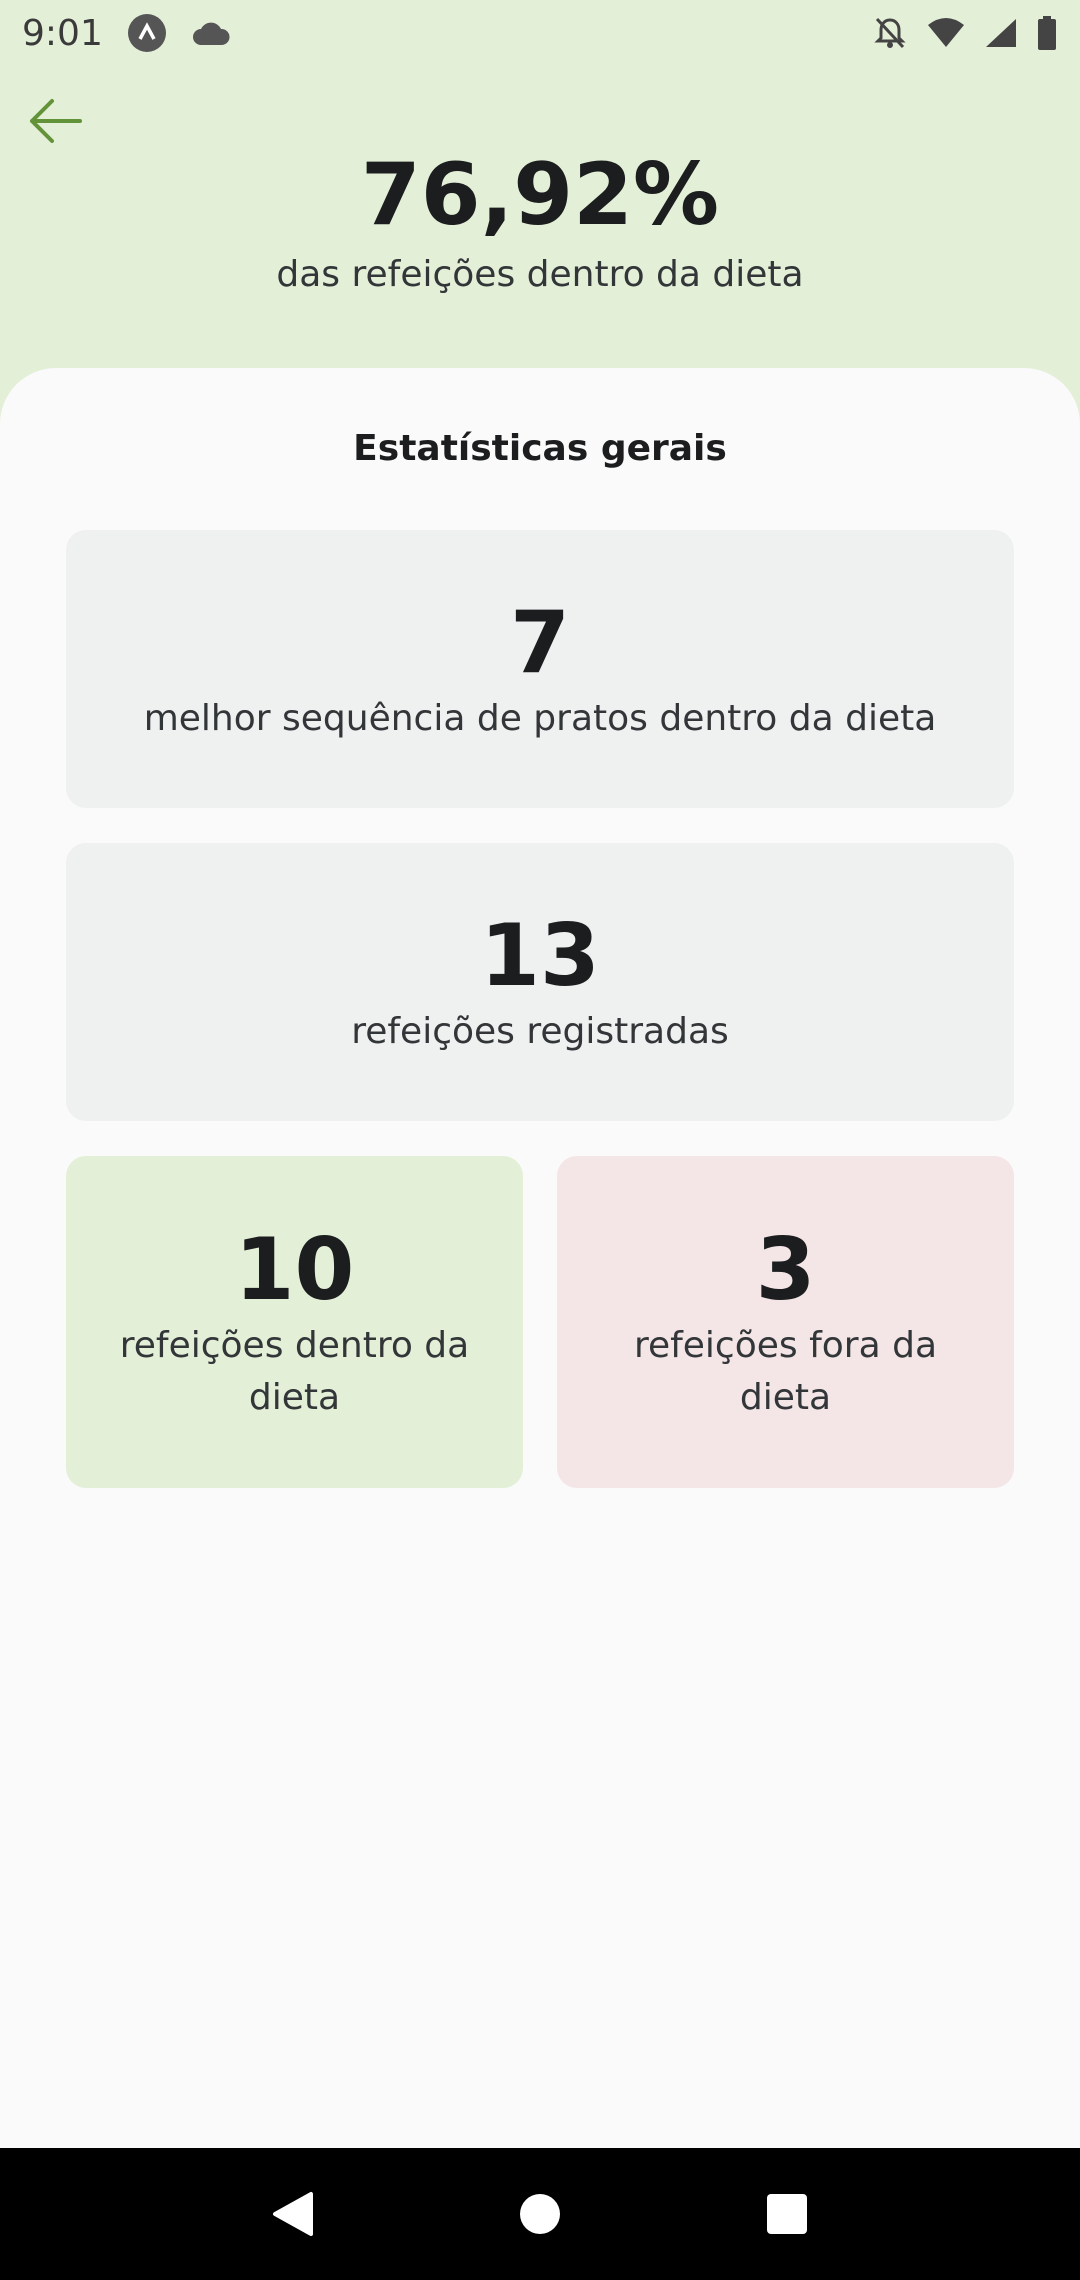 The height and width of the screenshot is (2280, 1080). I want to click on diet-percentage-subtitle: das refeições dentro da dieta, so click(540, 274).